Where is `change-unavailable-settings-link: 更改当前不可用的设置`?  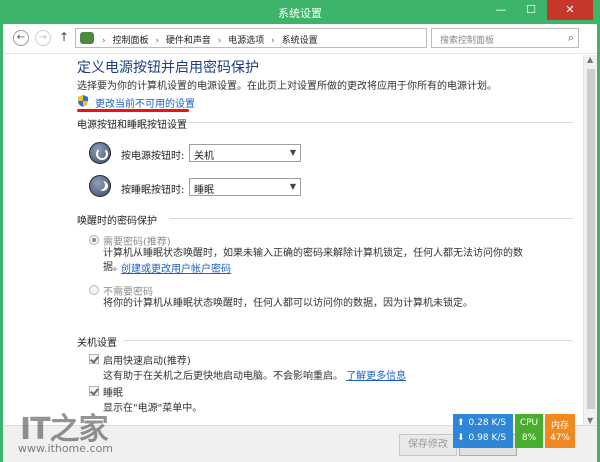 change-unavailable-settings-link: 更改当前不可用的设置 is located at coordinates (145, 102).